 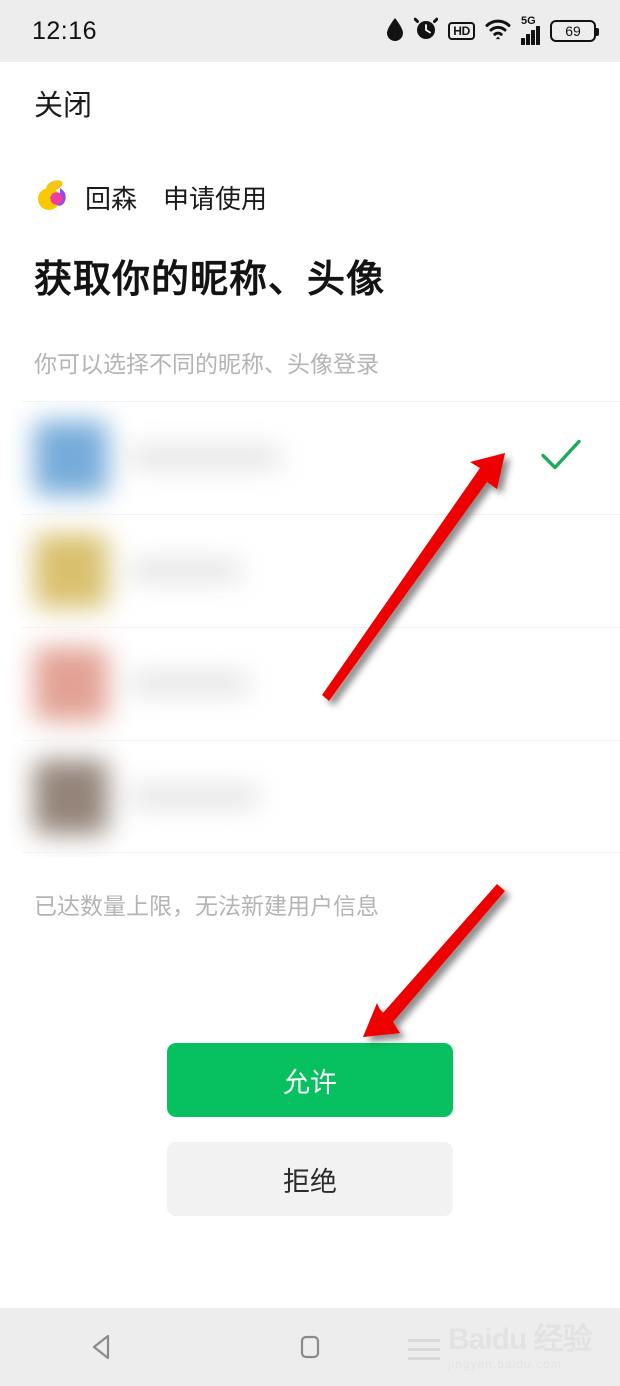 I want to click on page-title: 获取你的昵称、头像, so click(x=210, y=280).